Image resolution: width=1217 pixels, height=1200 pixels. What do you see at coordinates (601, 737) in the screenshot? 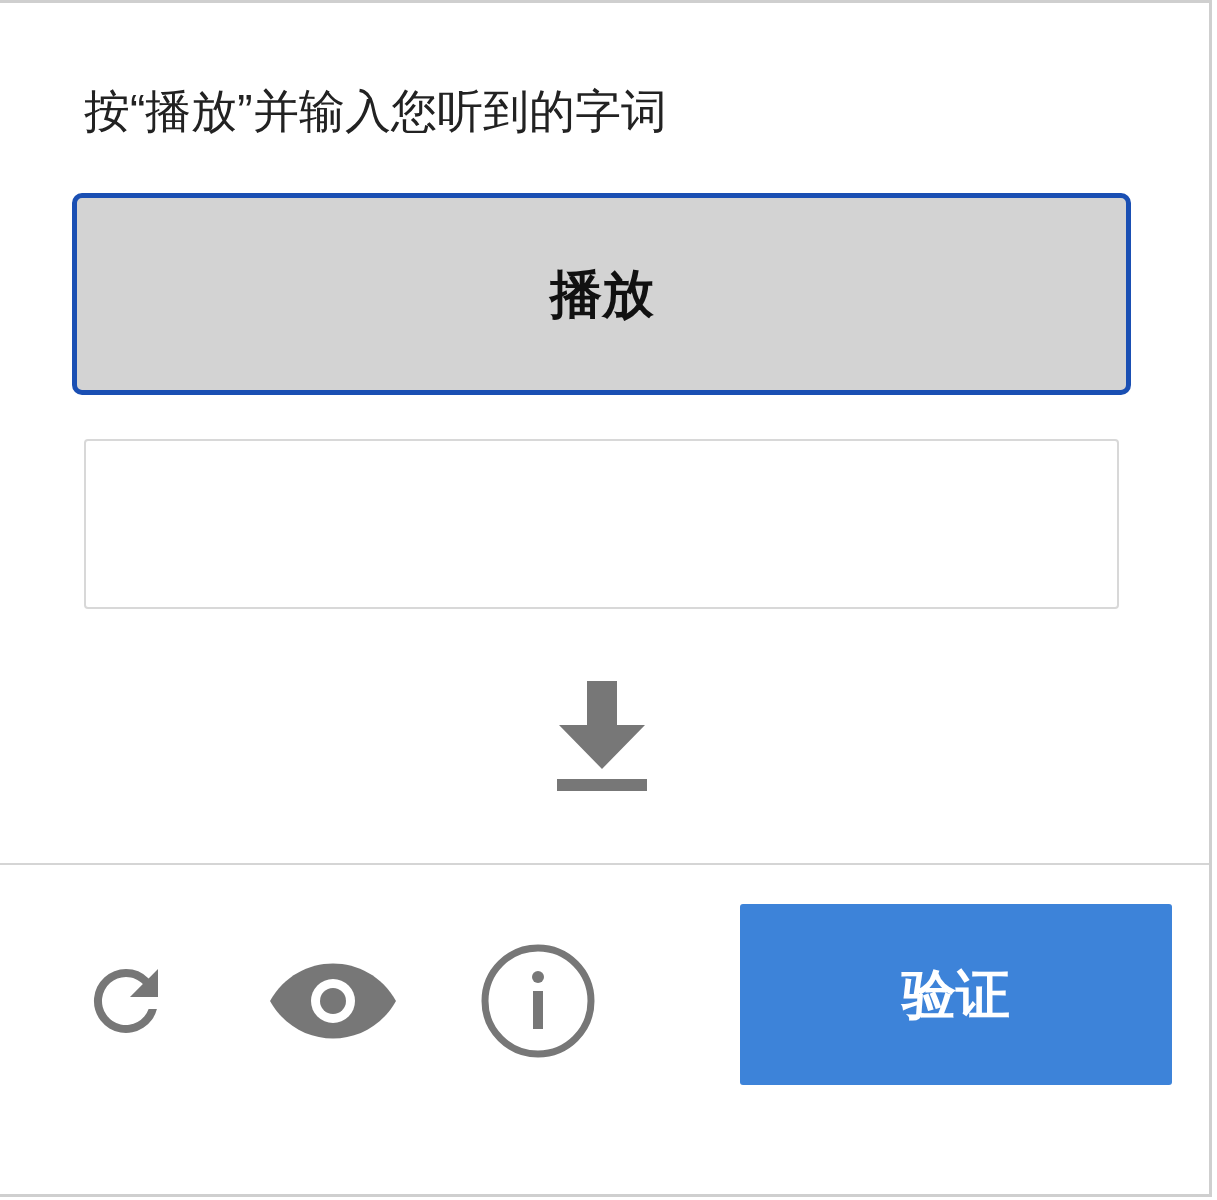
I see `download-icon` at bounding box center [601, 737].